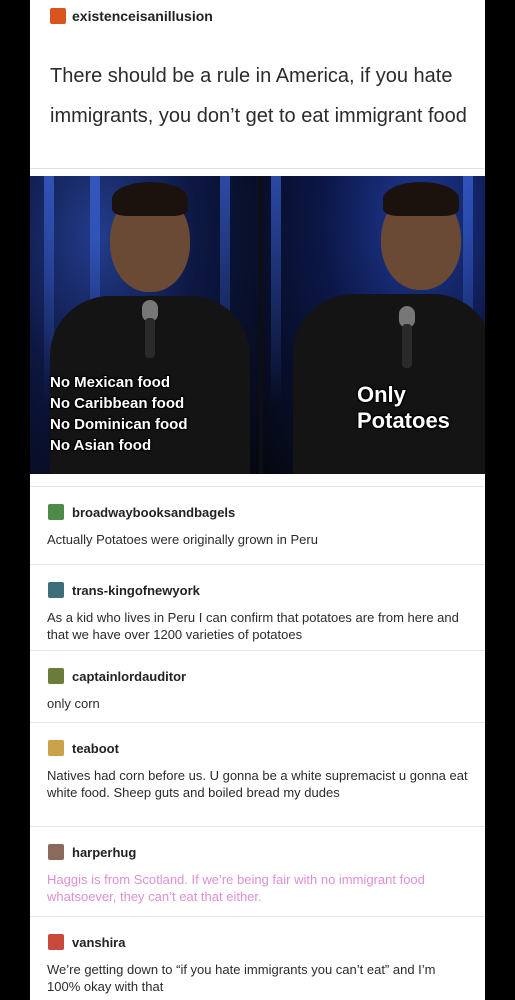  I want to click on caption-line: No Caribbean food, so click(117, 403).